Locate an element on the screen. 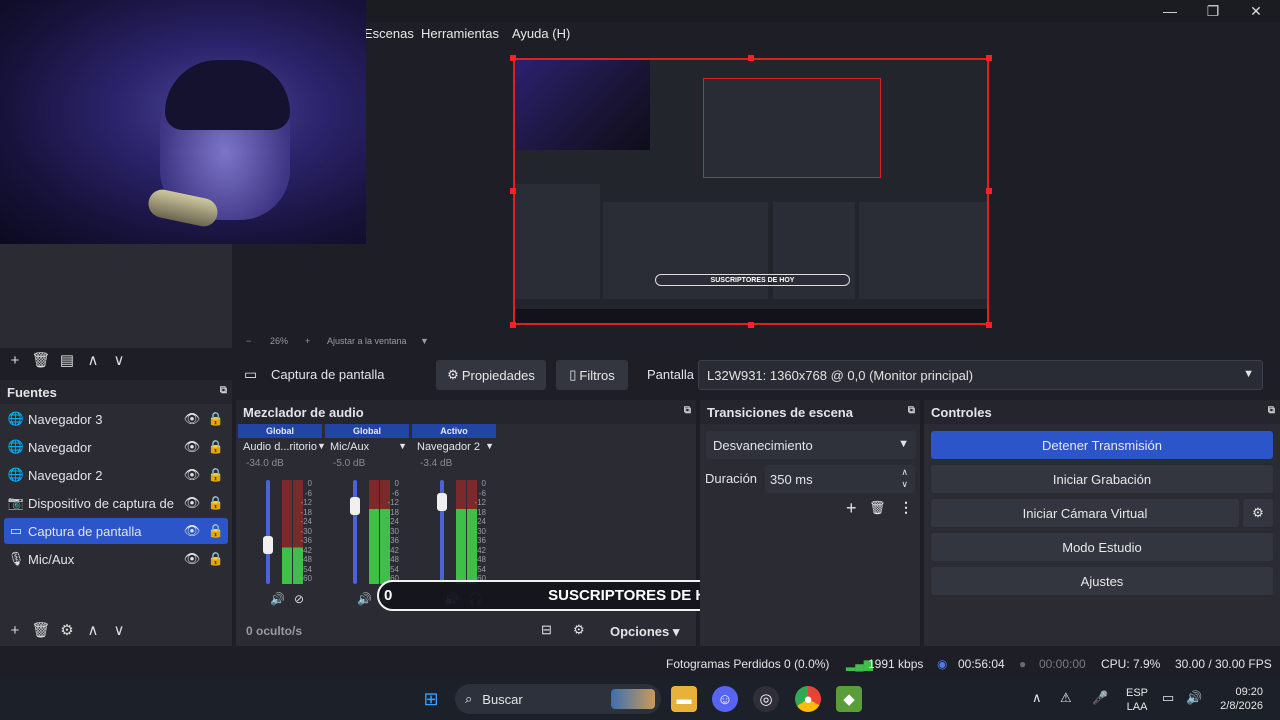 This screenshot has height=720, width=1280. menu-tools: Herramientas is located at coordinates (460, 33).